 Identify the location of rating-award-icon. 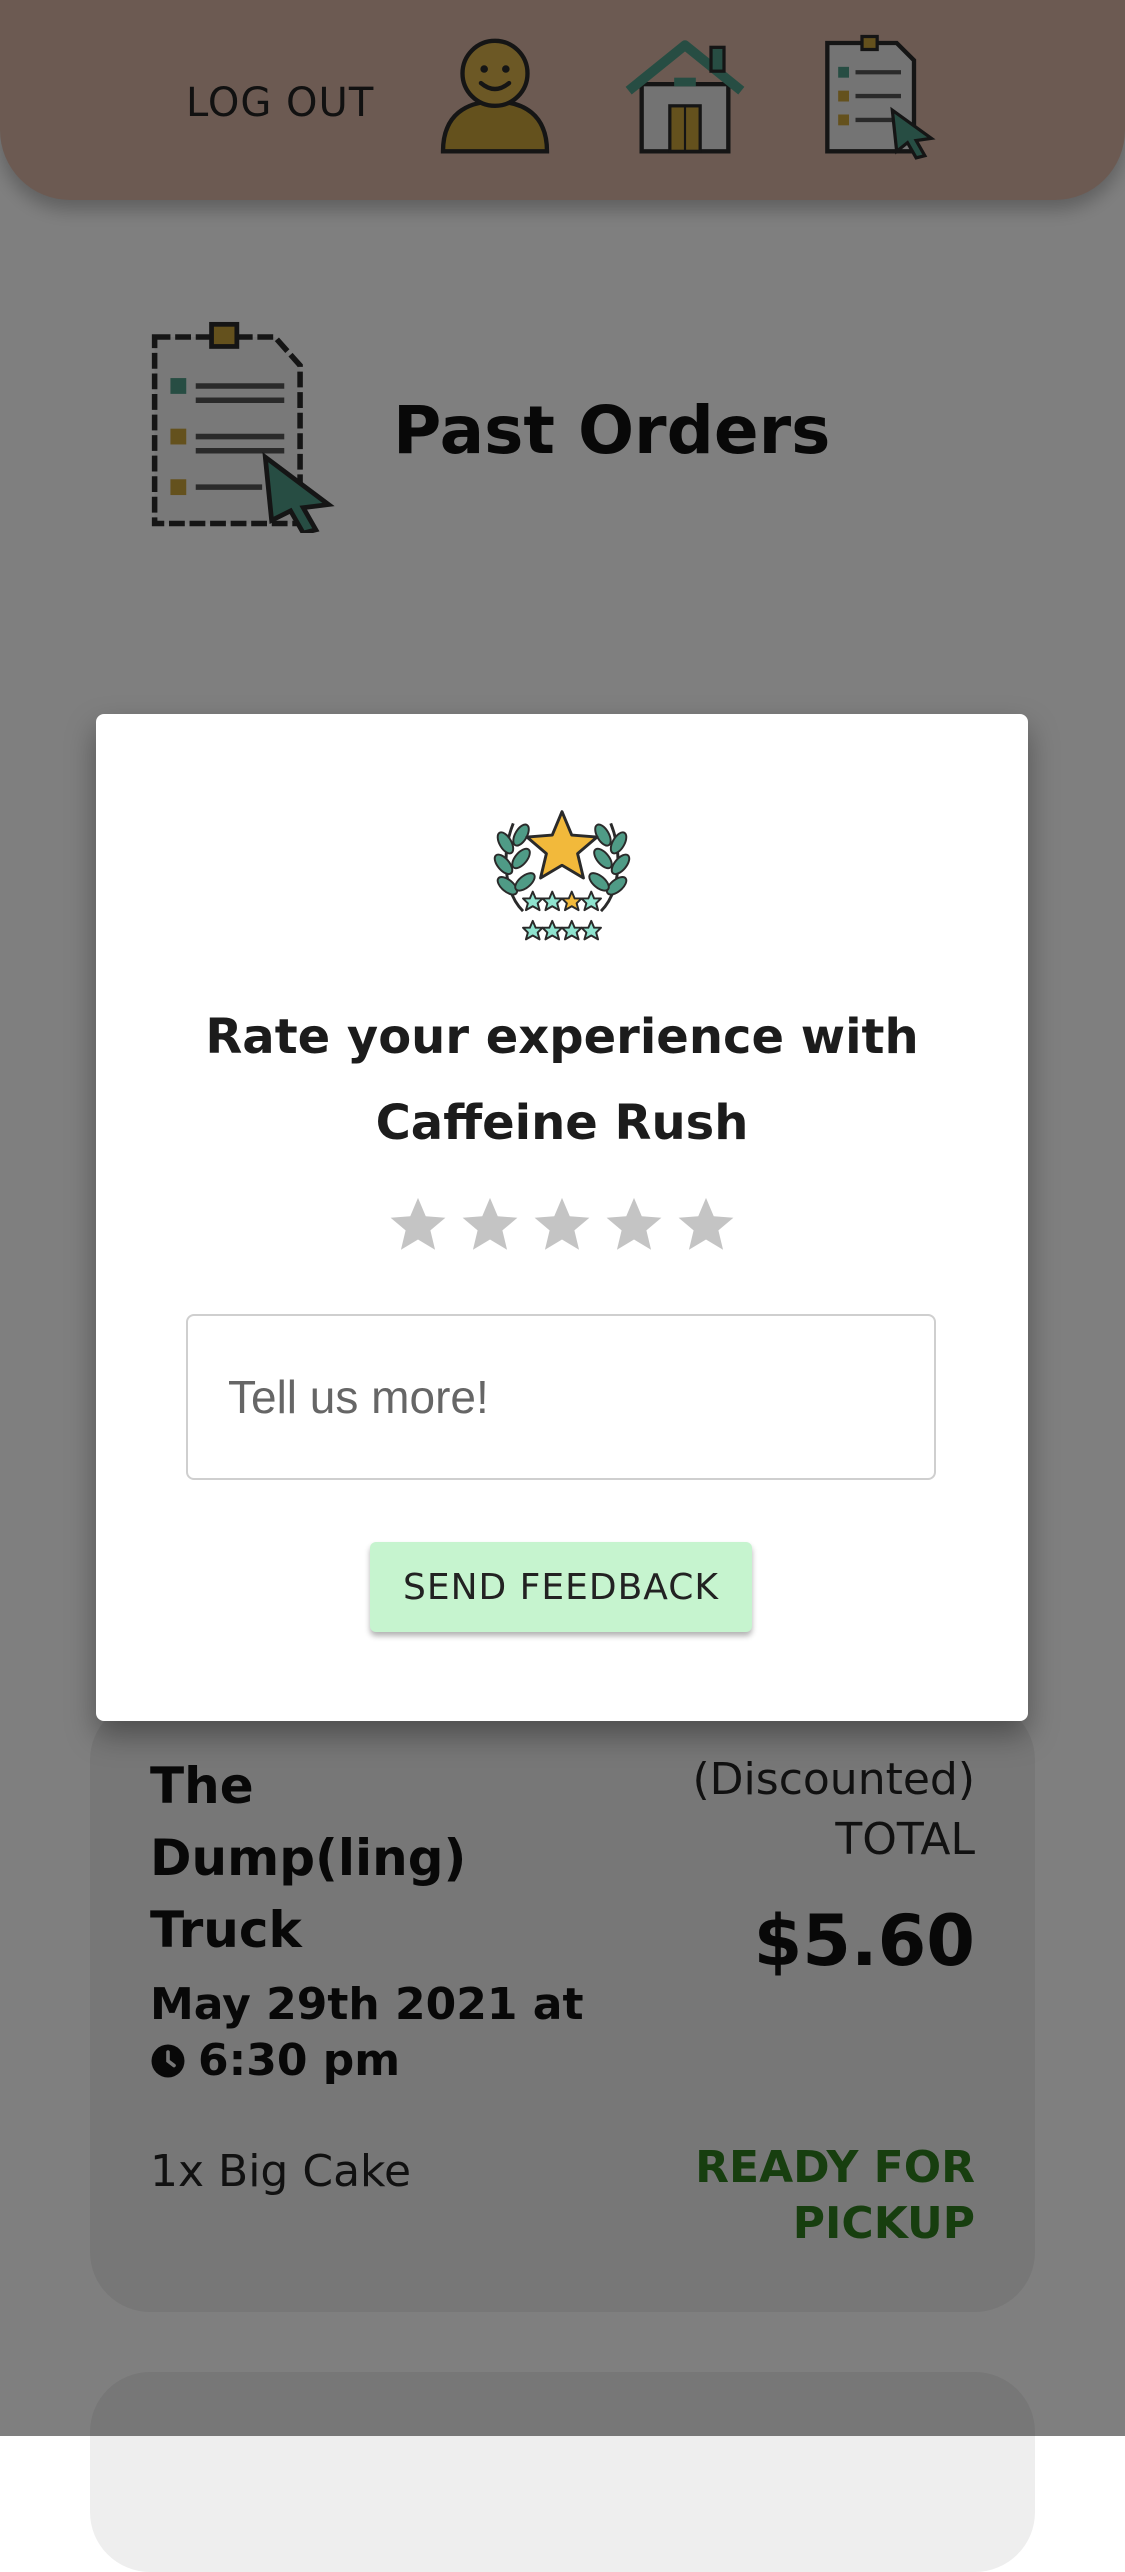
(562, 877).